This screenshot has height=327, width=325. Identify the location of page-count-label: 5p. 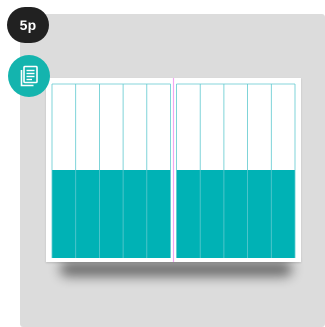
(28, 25).